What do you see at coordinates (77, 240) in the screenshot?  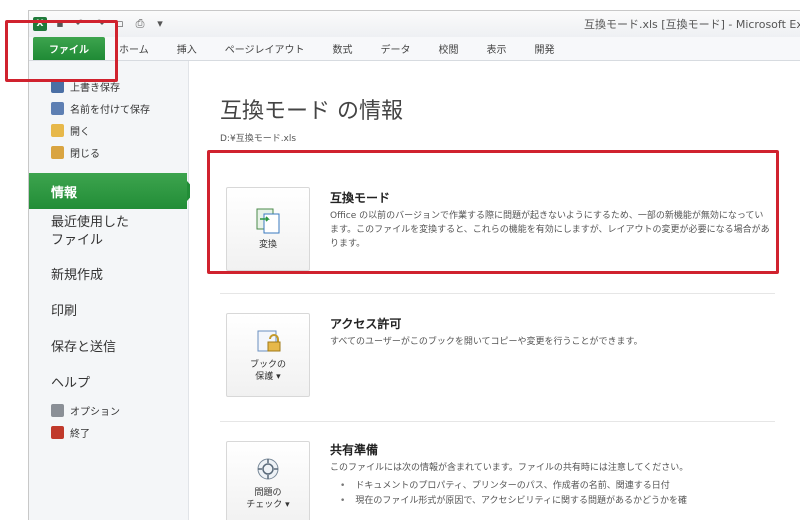 I see `nav-recent-line2: ファイル` at bounding box center [77, 240].